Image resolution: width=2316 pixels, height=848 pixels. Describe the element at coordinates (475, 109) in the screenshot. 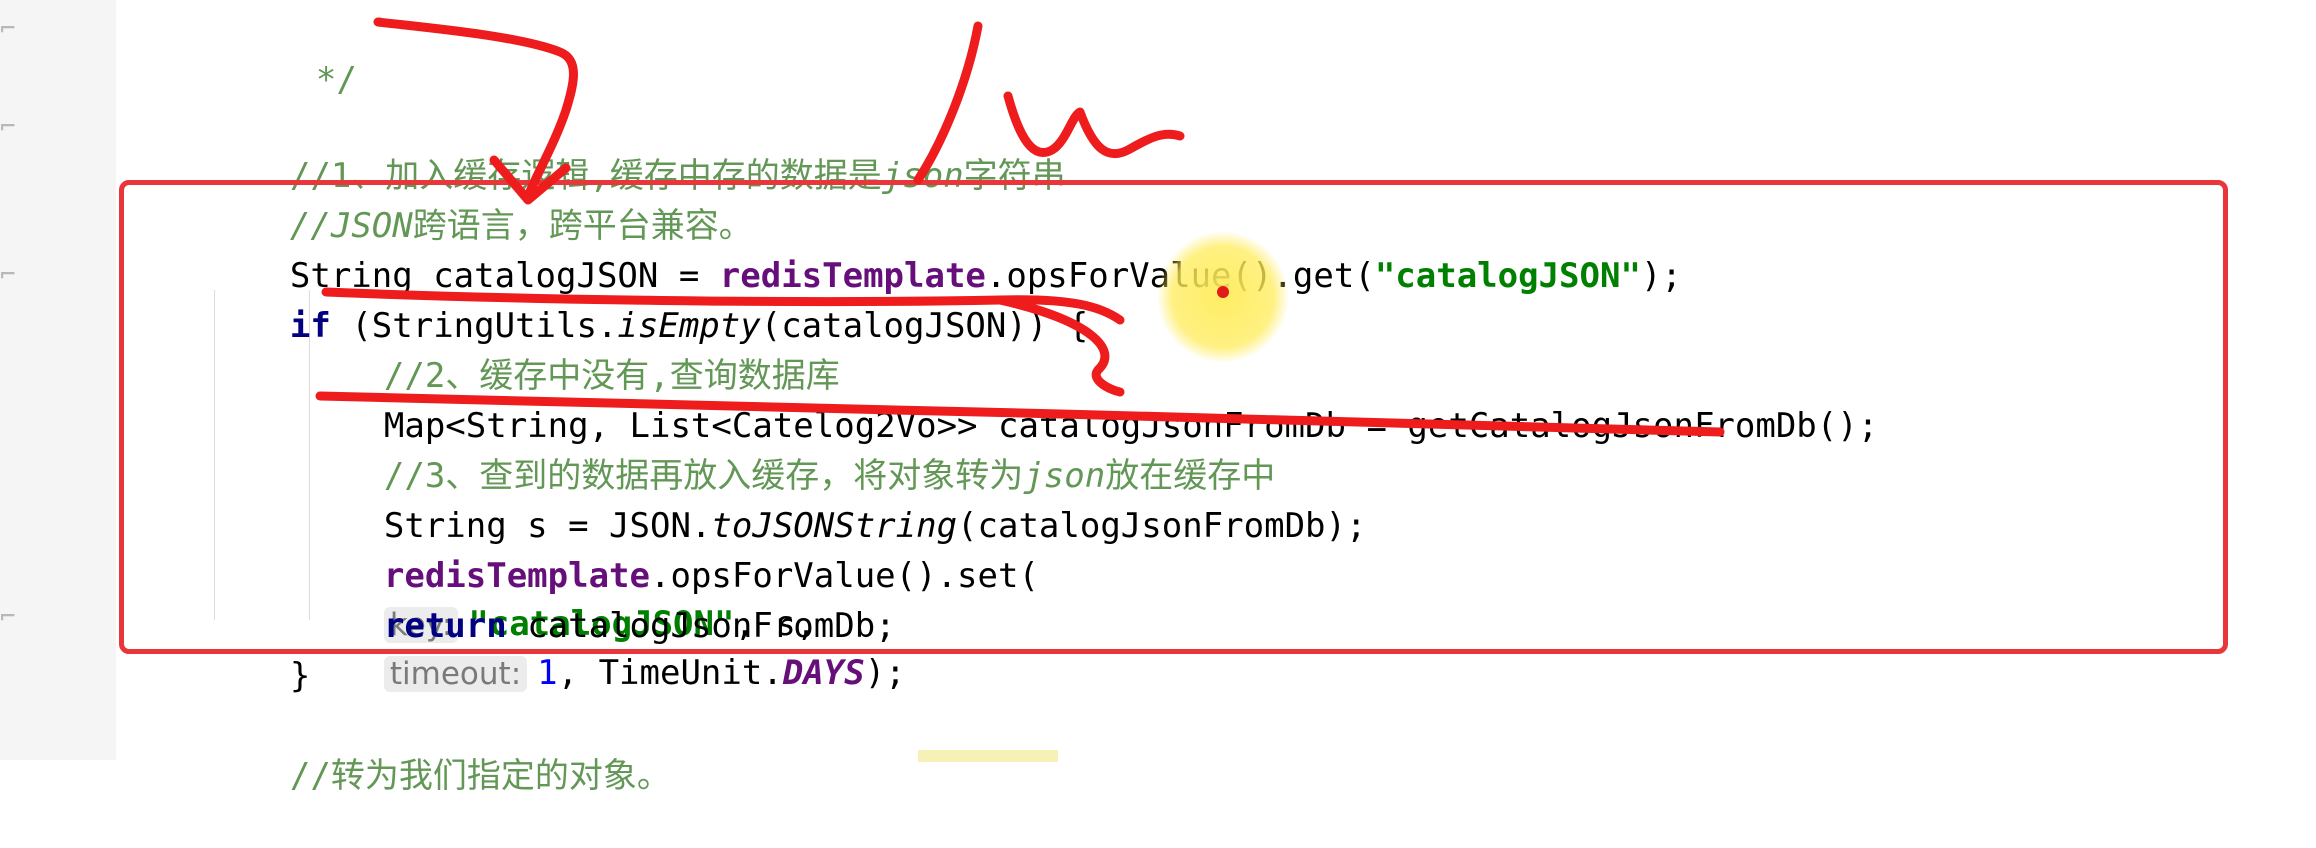

I see `arrow-stroke` at that location.